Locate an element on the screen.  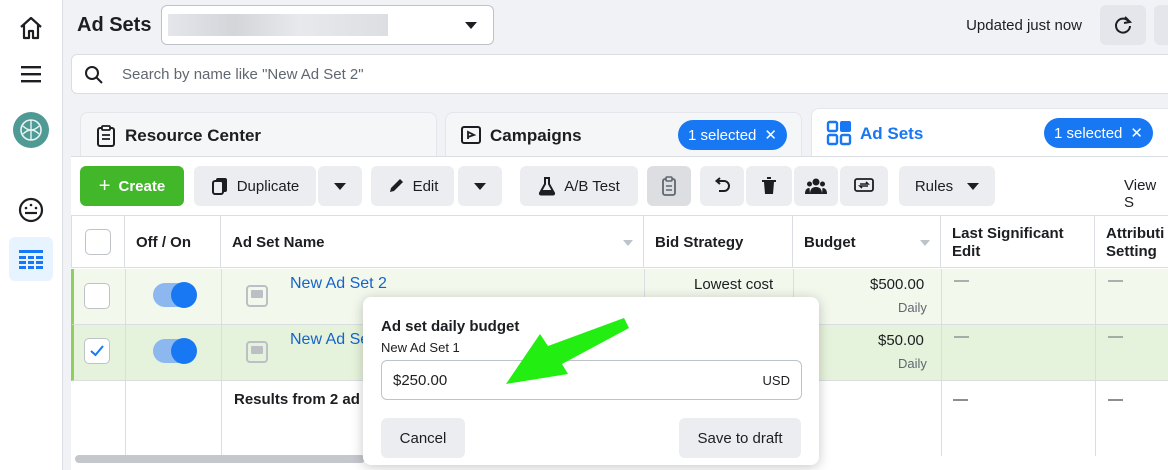
edit-button: Edit is located at coordinates (412, 186).